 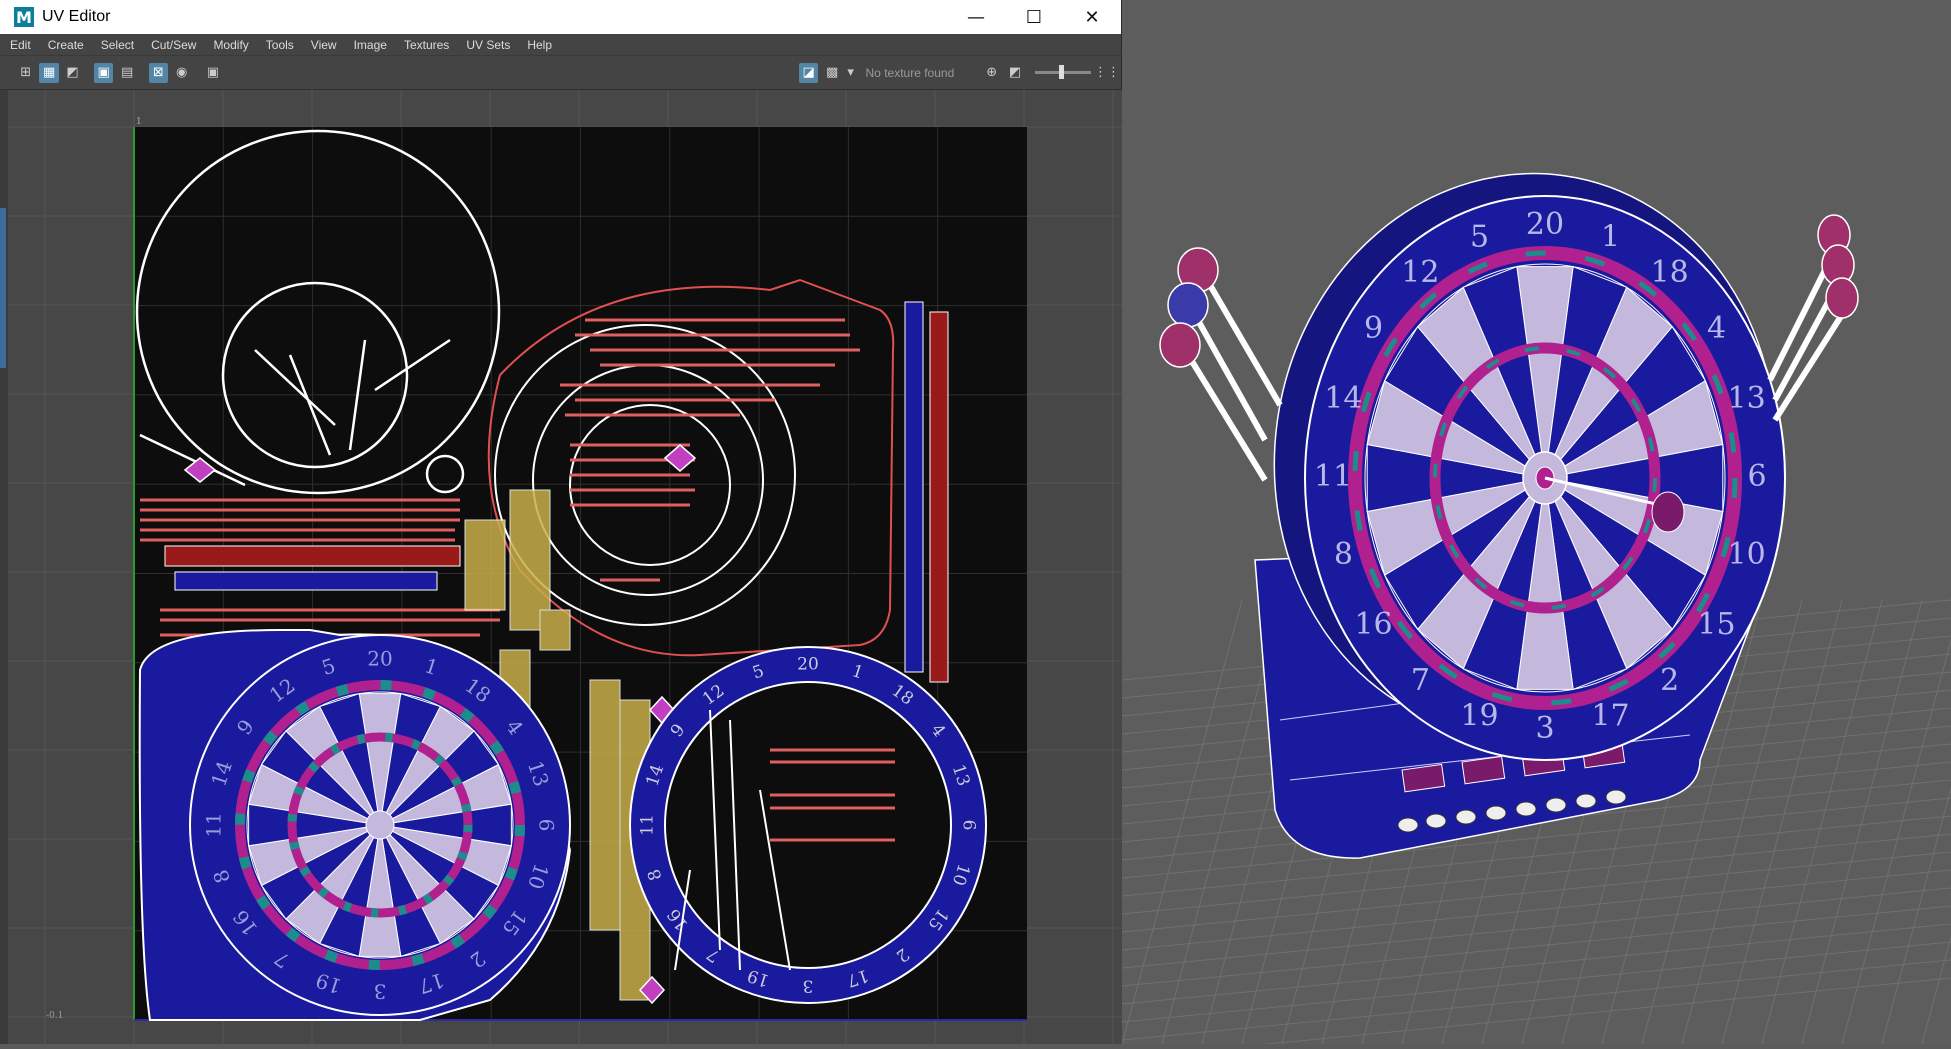 What do you see at coordinates (280, 45) in the screenshot?
I see `menu-tools: Tools` at bounding box center [280, 45].